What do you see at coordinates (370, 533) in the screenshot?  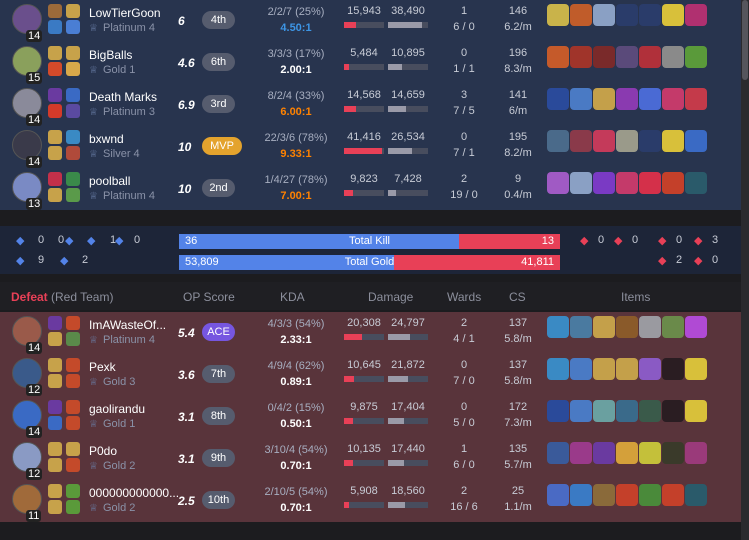 I see `url-bar` at bounding box center [370, 533].